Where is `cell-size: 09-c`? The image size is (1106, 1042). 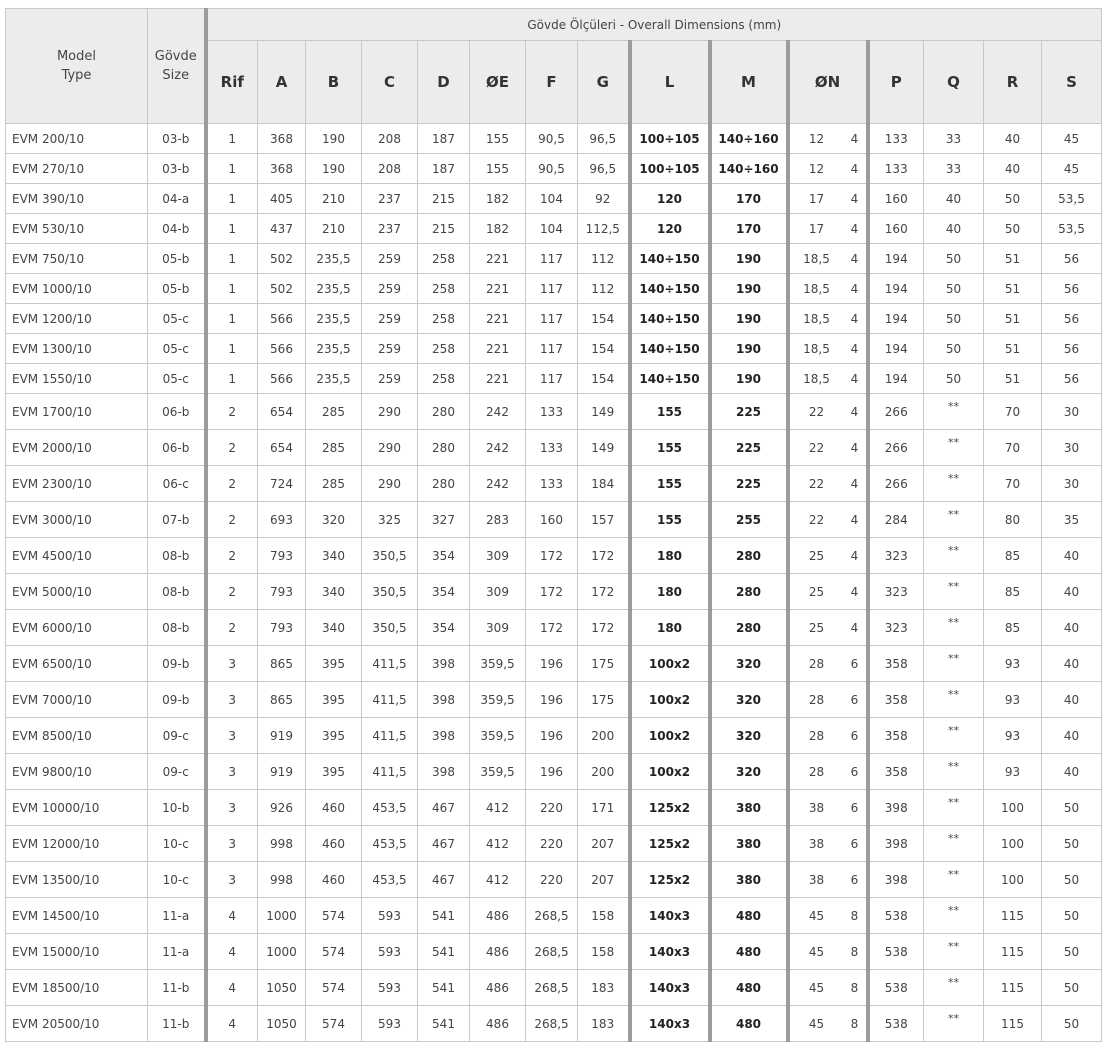 cell-size: 09-c is located at coordinates (176, 735).